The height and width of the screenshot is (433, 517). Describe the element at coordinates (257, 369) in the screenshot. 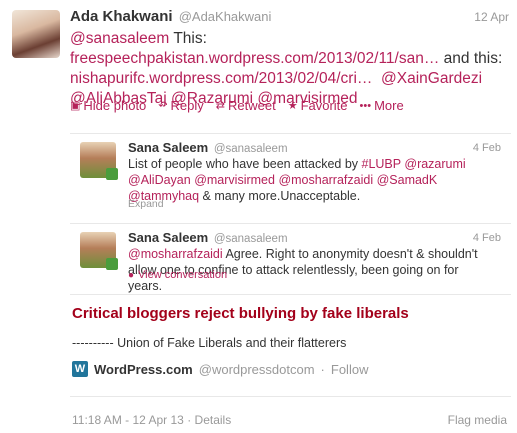

I see `card-site-handle: @wordpressdotcom` at that location.